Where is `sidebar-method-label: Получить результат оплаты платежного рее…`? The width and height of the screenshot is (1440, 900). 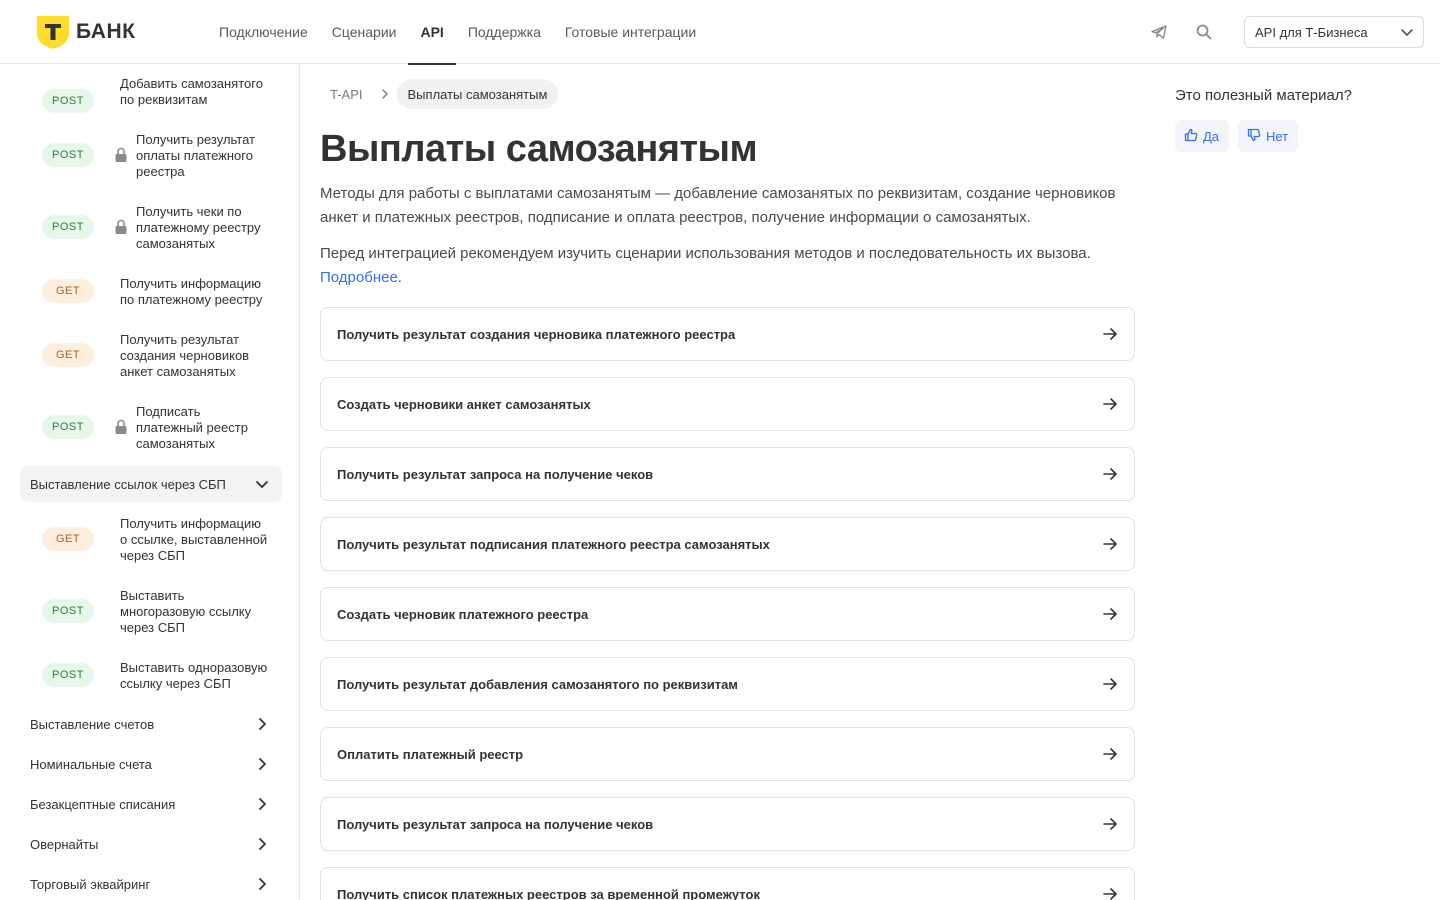
sidebar-method-label: Получить результат оплаты платежного рее… is located at coordinates (195, 155).